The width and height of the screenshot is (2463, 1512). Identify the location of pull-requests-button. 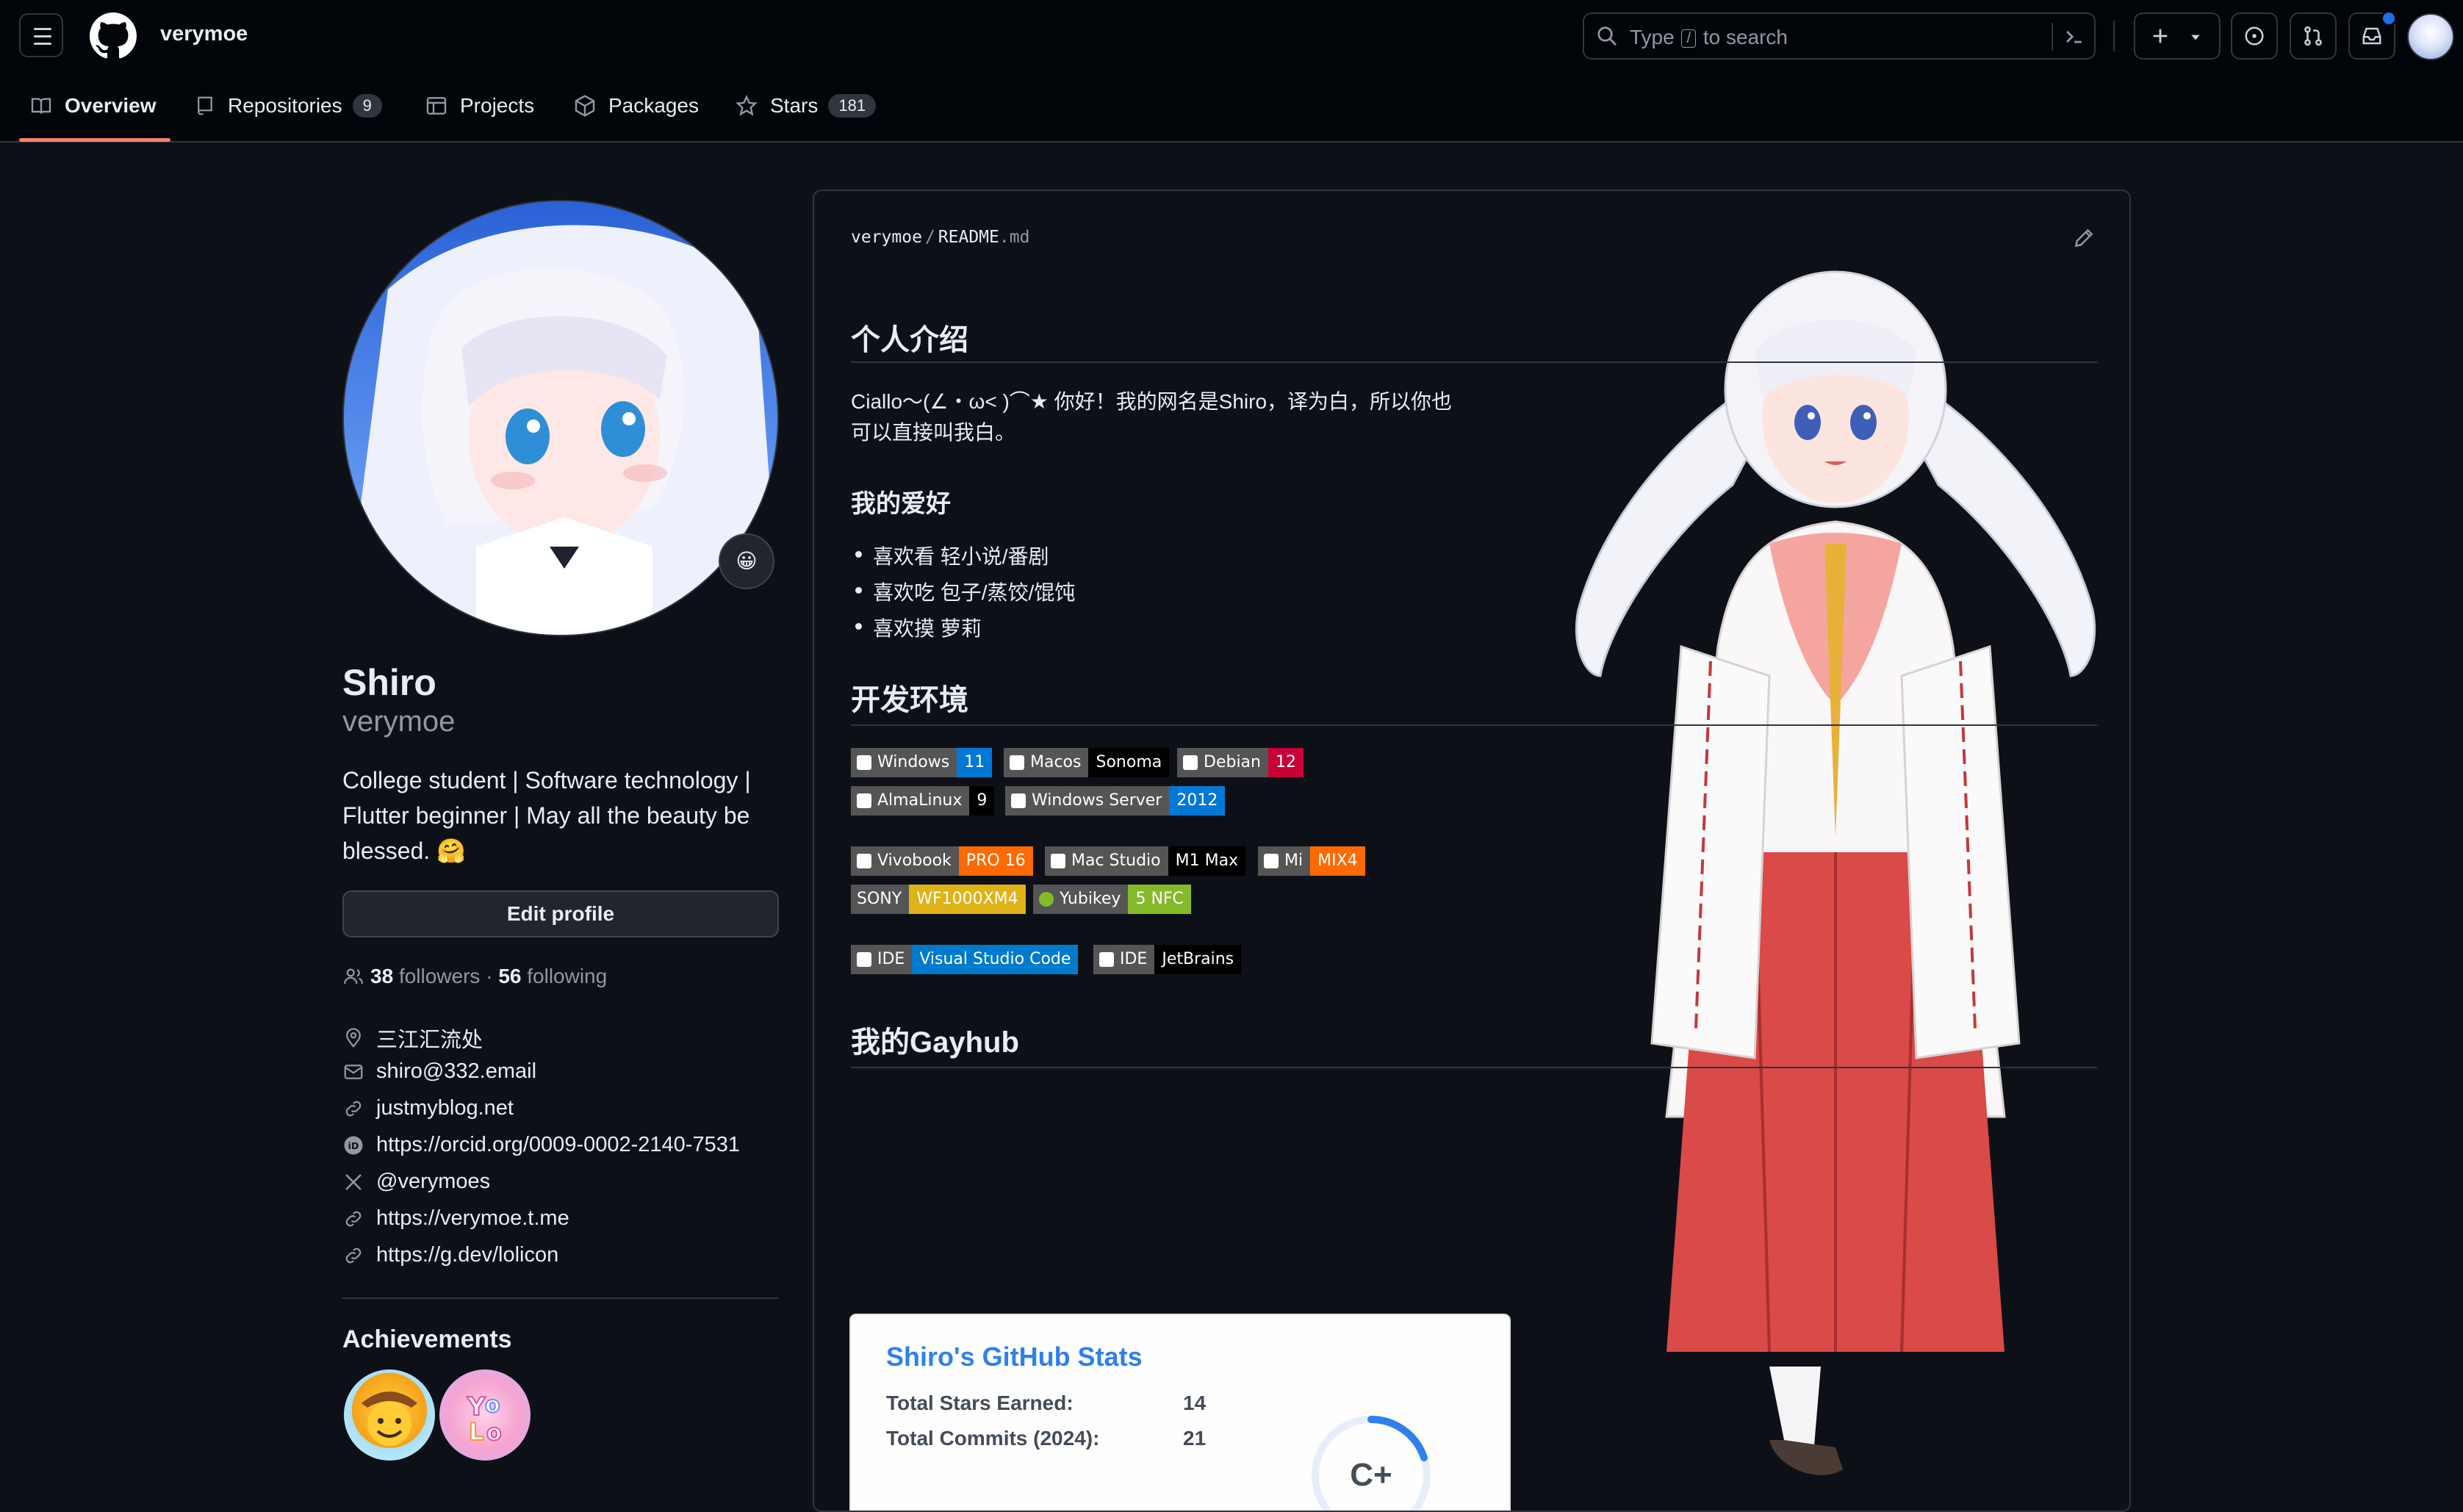
(2313, 36).